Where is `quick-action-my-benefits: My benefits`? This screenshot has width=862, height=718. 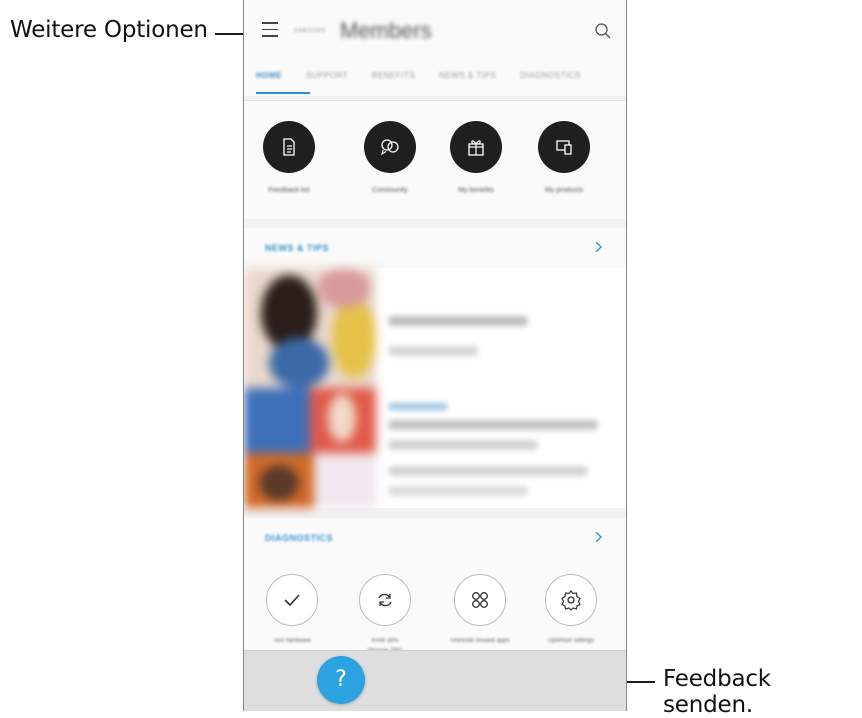
quick-action-my-benefits: My benefits is located at coordinates (476, 157).